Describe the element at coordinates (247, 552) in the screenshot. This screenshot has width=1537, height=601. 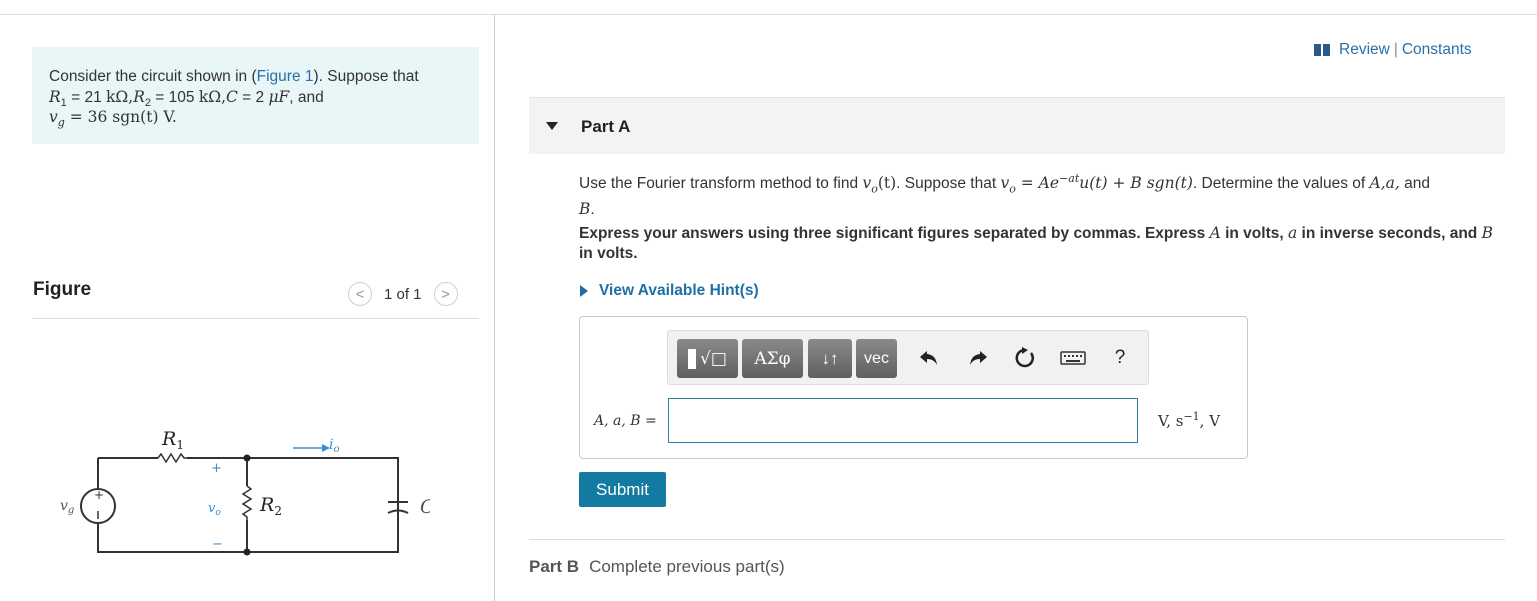
I see `node-bottom` at that location.